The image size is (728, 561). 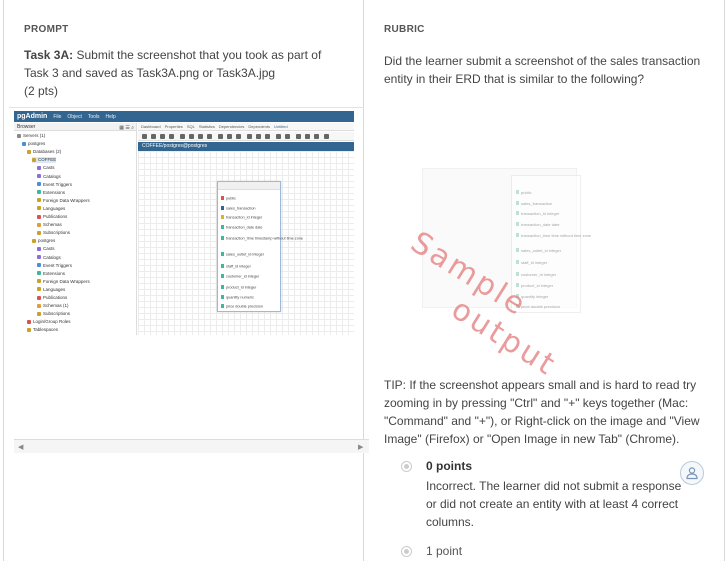 What do you see at coordinates (534, 203) in the screenshot?
I see `sample-column-row: sales_transaction` at bounding box center [534, 203].